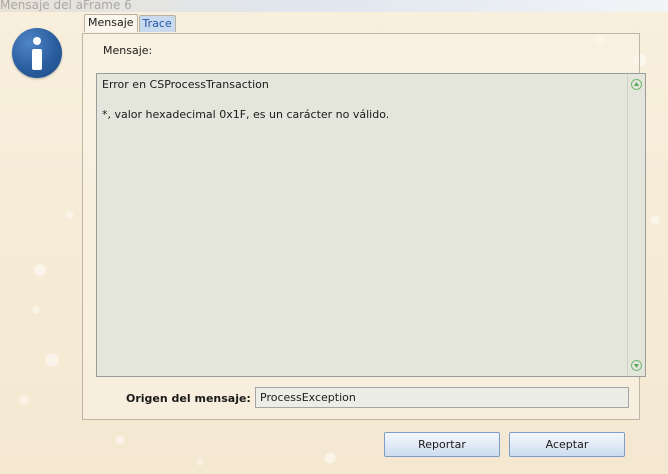 The image size is (668, 474). I want to click on origin-label: Origen del mensaje:, so click(188, 398).